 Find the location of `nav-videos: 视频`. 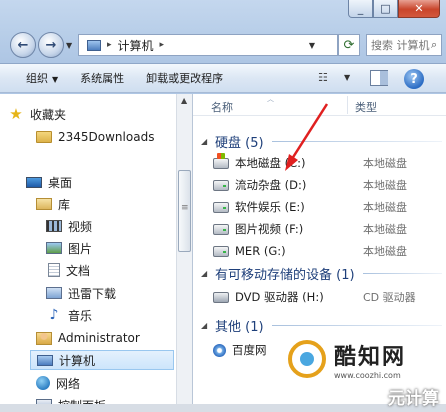

nav-videos: 视频 is located at coordinates (69, 226).